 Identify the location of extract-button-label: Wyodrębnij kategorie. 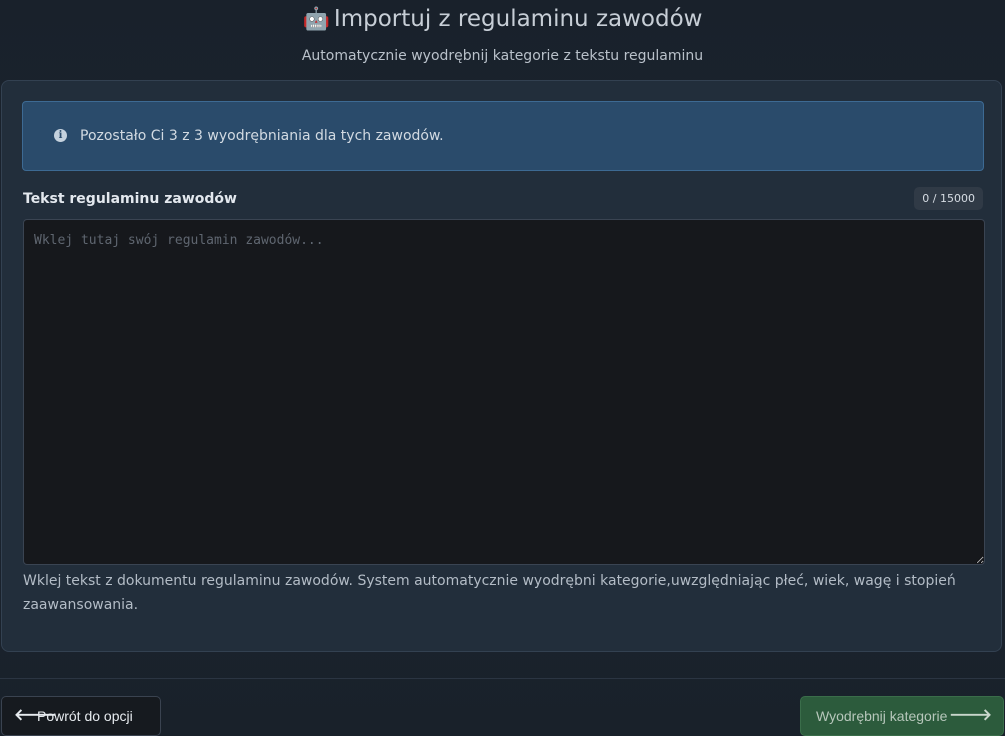
(882, 716).